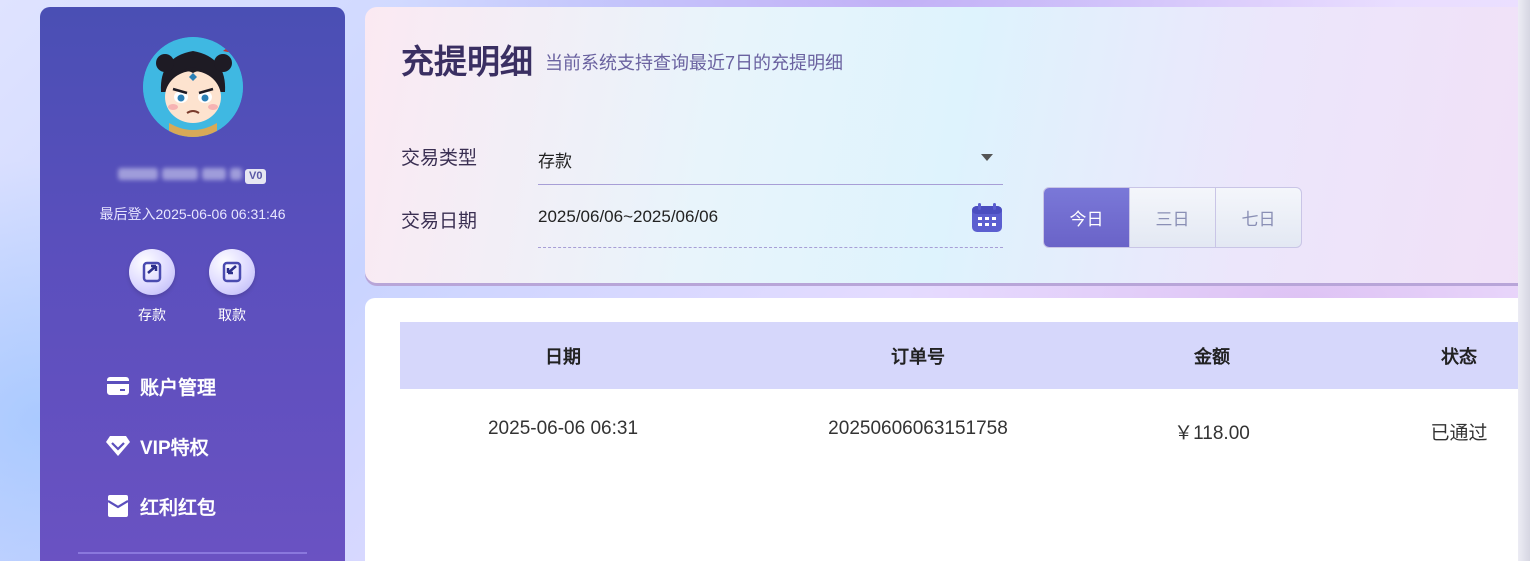 Image resolution: width=1530 pixels, height=561 pixels. I want to click on transaction-type-label: 交易类型, so click(439, 158).